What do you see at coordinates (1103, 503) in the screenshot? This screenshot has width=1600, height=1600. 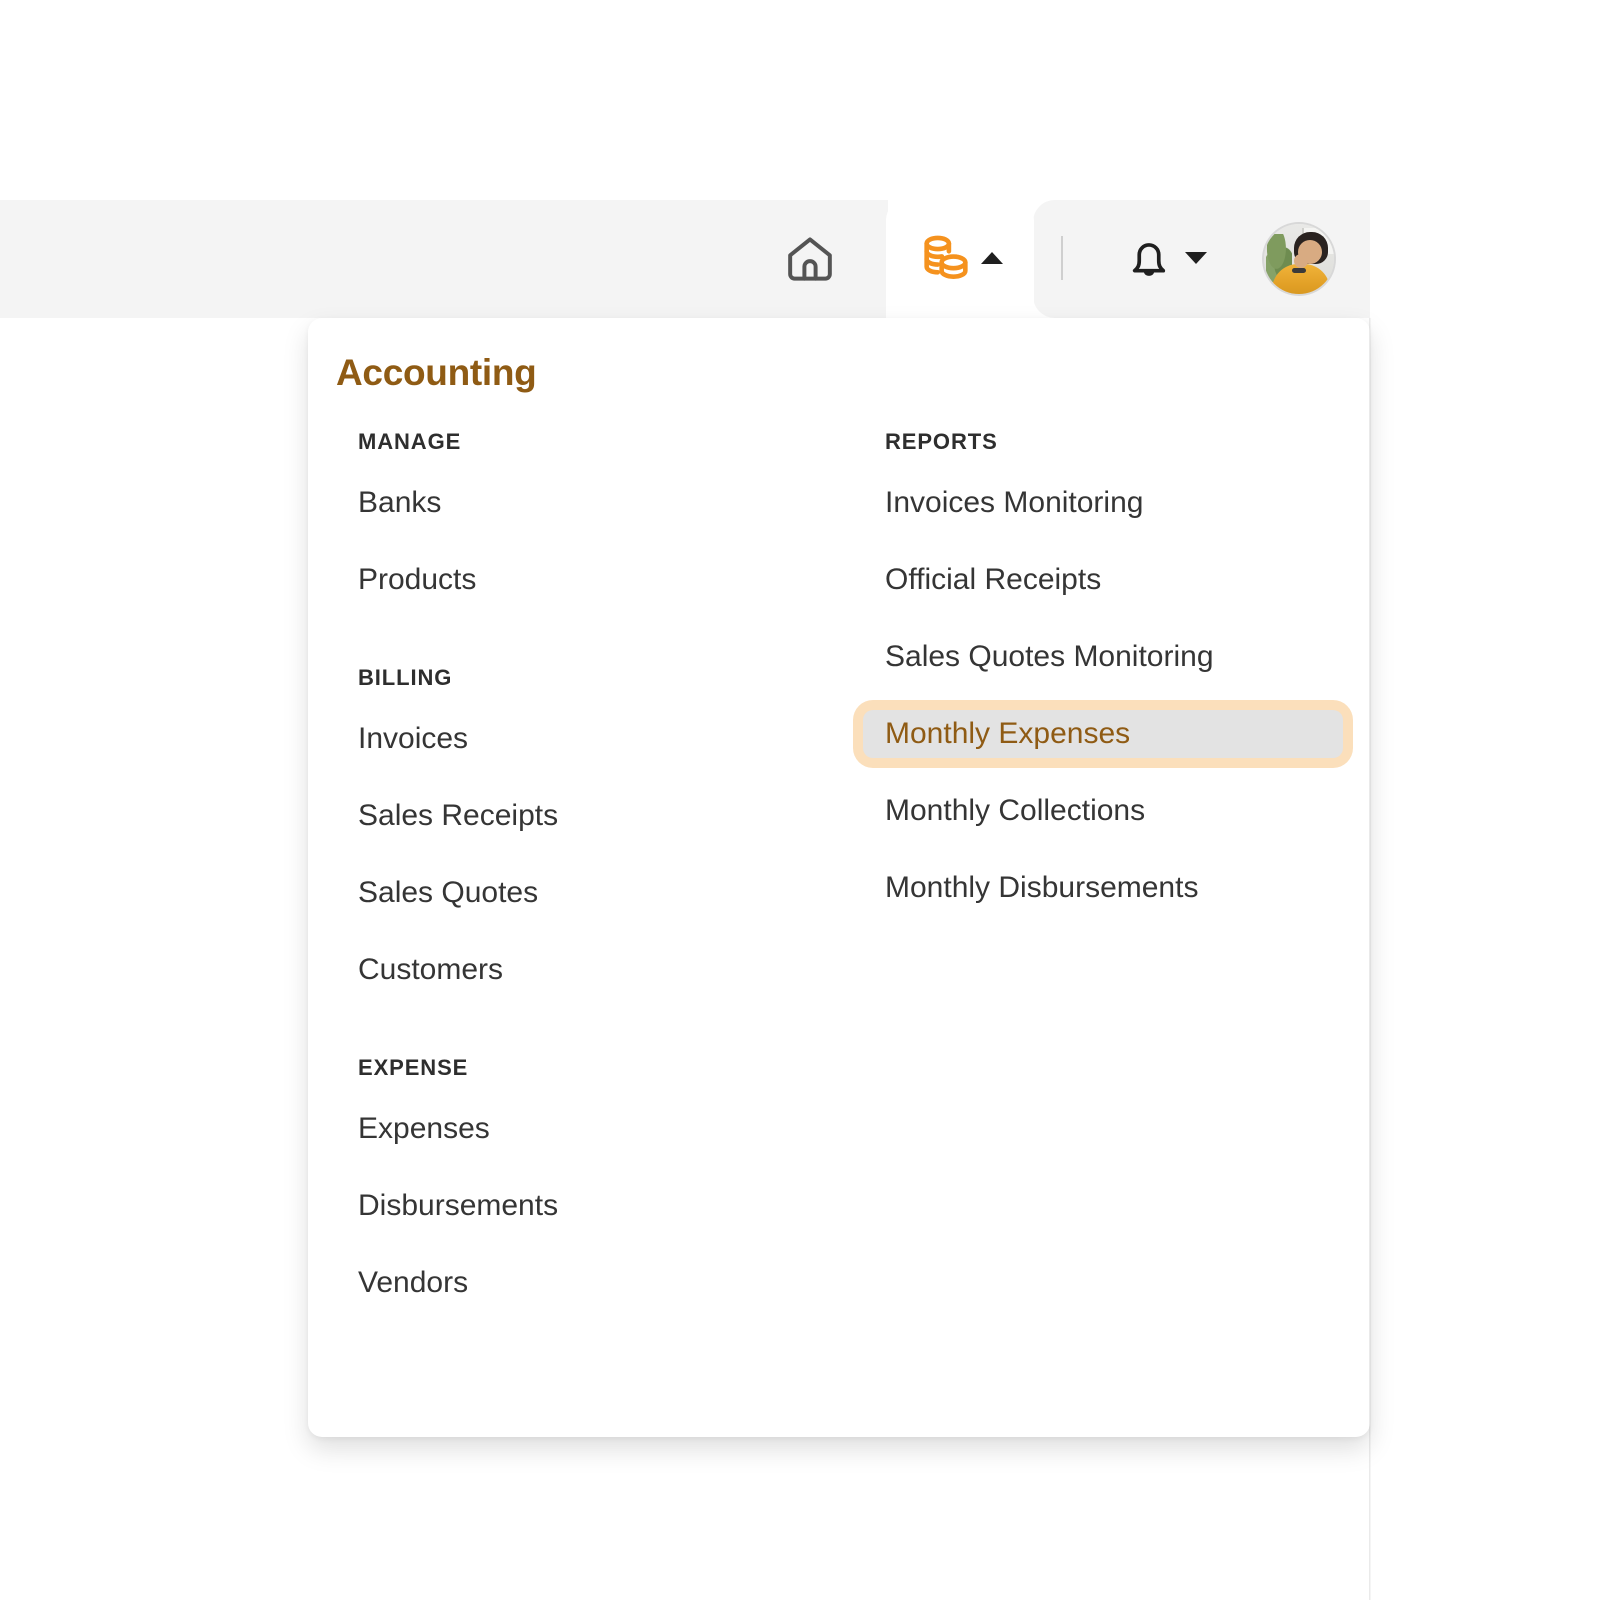 I see `menu-item-invoices-monitoring: Invoices Monitoring` at bounding box center [1103, 503].